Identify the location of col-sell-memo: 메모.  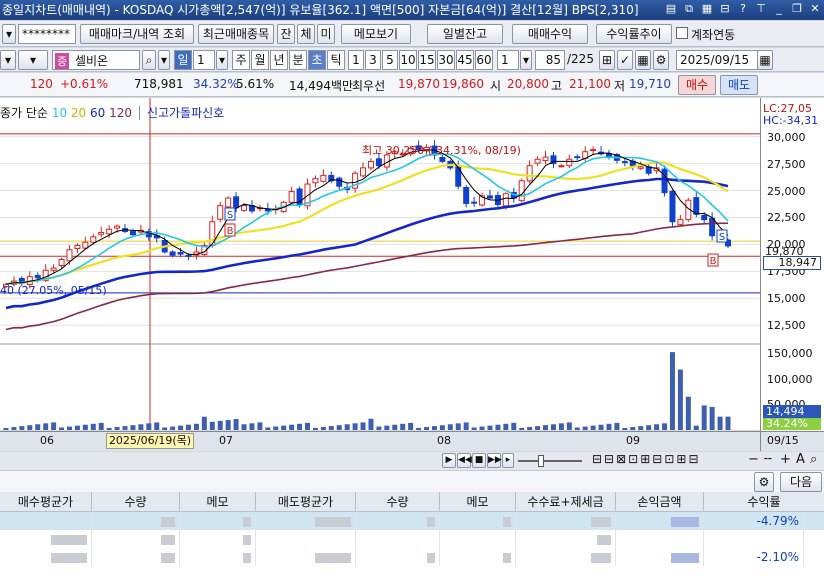
(478, 502).